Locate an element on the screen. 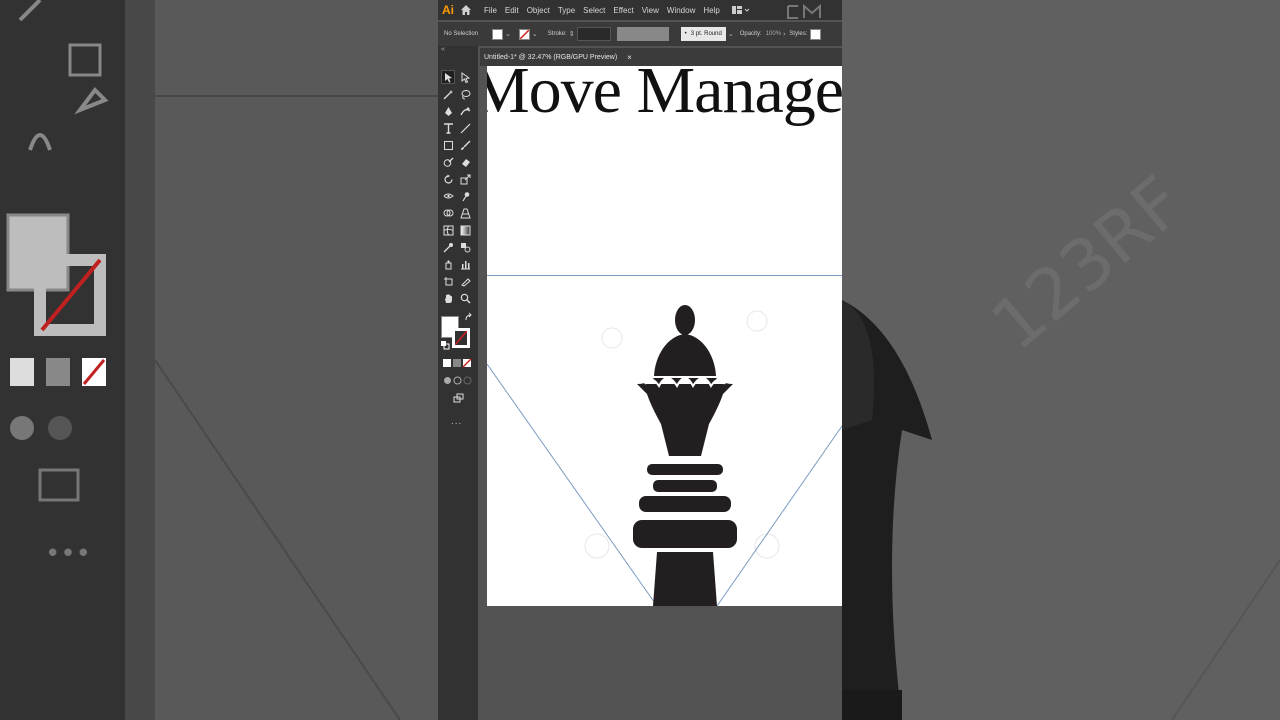 This screenshot has width=1280, height=720. puppet-warp-tool-icon is located at coordinates (465, 196).